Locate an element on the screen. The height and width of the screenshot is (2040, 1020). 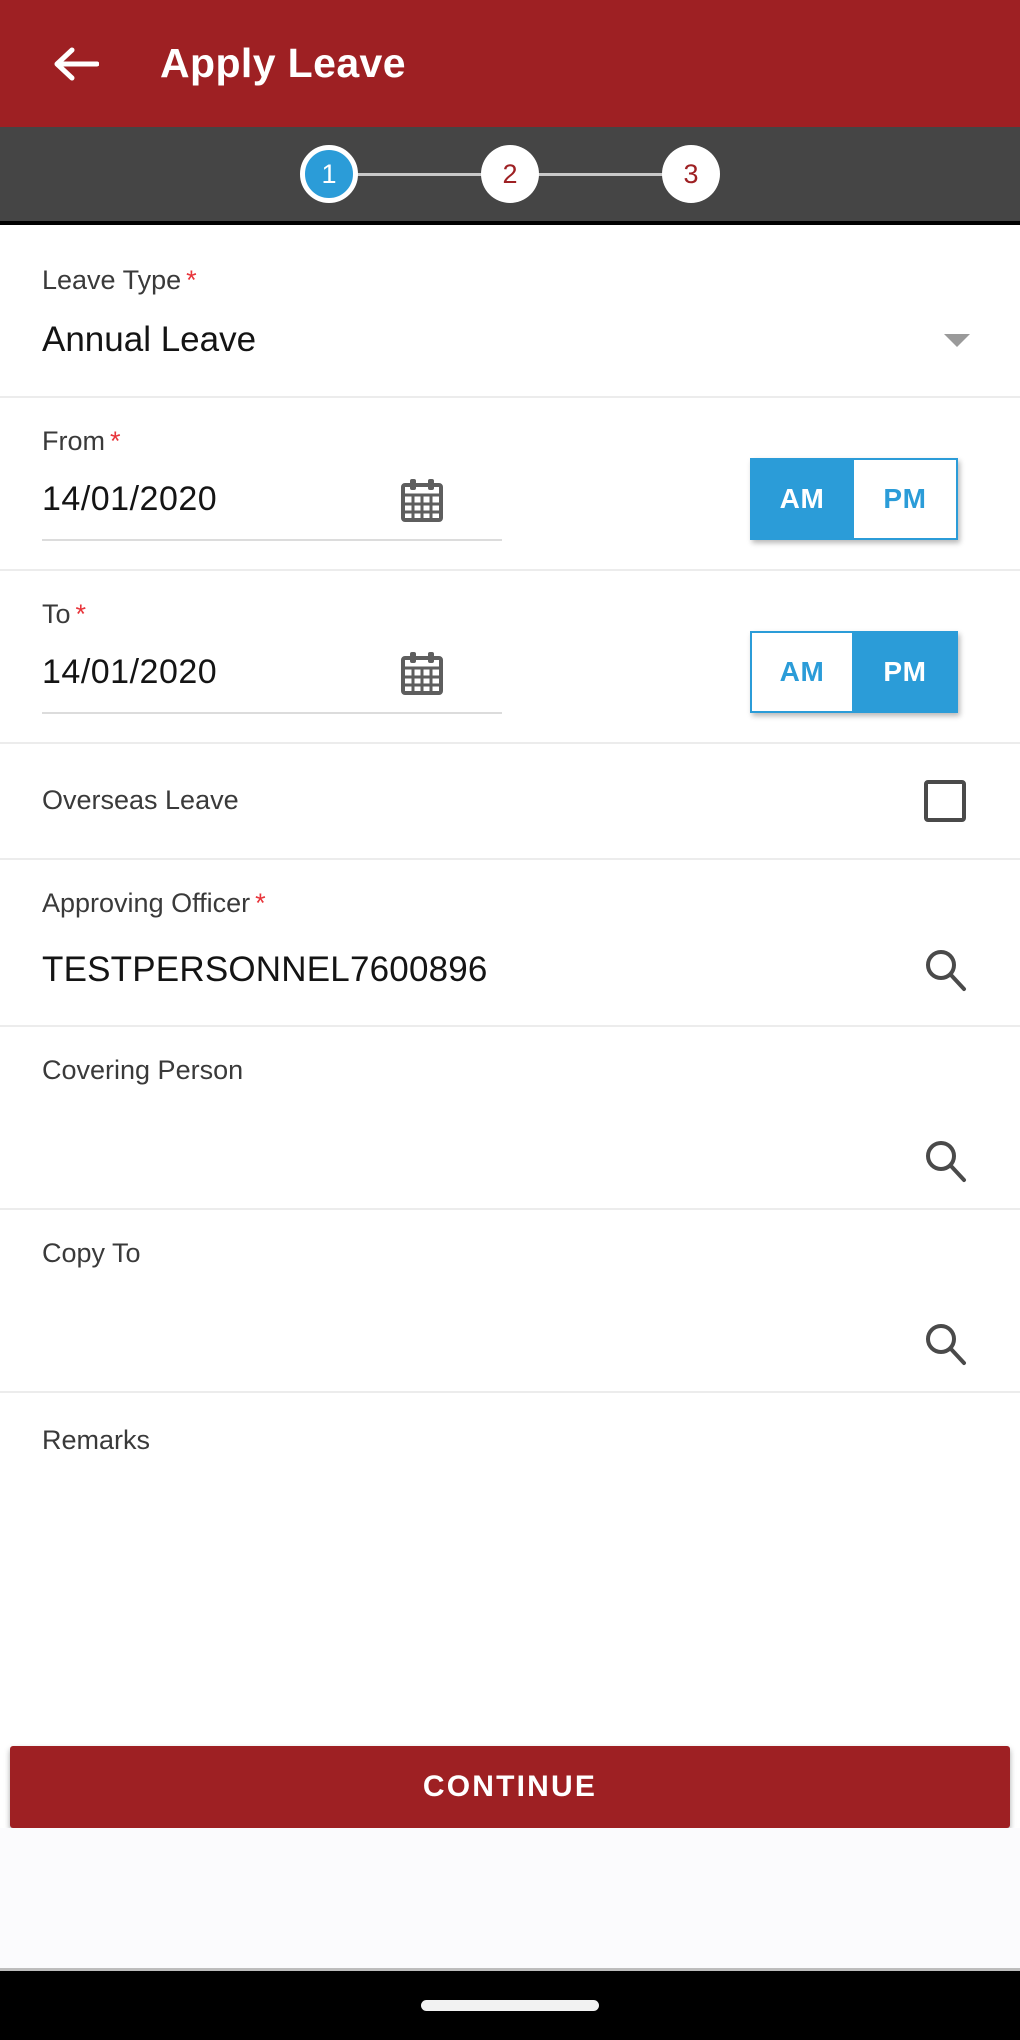
page-title: Apply Leave is located at coordinates (283, 63).